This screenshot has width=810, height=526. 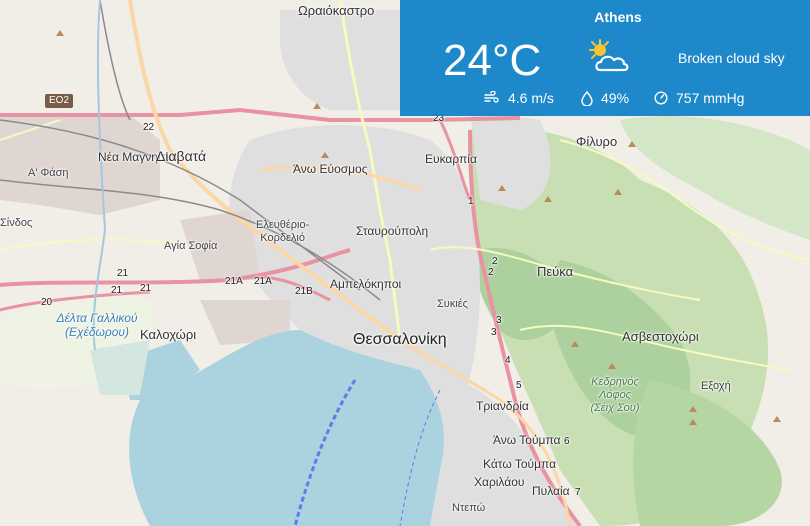 What do you see at coordinates (731, 58) in the screenshot?
I see `weather-description: Broken cloud sky` at bounding box center [731, 58].